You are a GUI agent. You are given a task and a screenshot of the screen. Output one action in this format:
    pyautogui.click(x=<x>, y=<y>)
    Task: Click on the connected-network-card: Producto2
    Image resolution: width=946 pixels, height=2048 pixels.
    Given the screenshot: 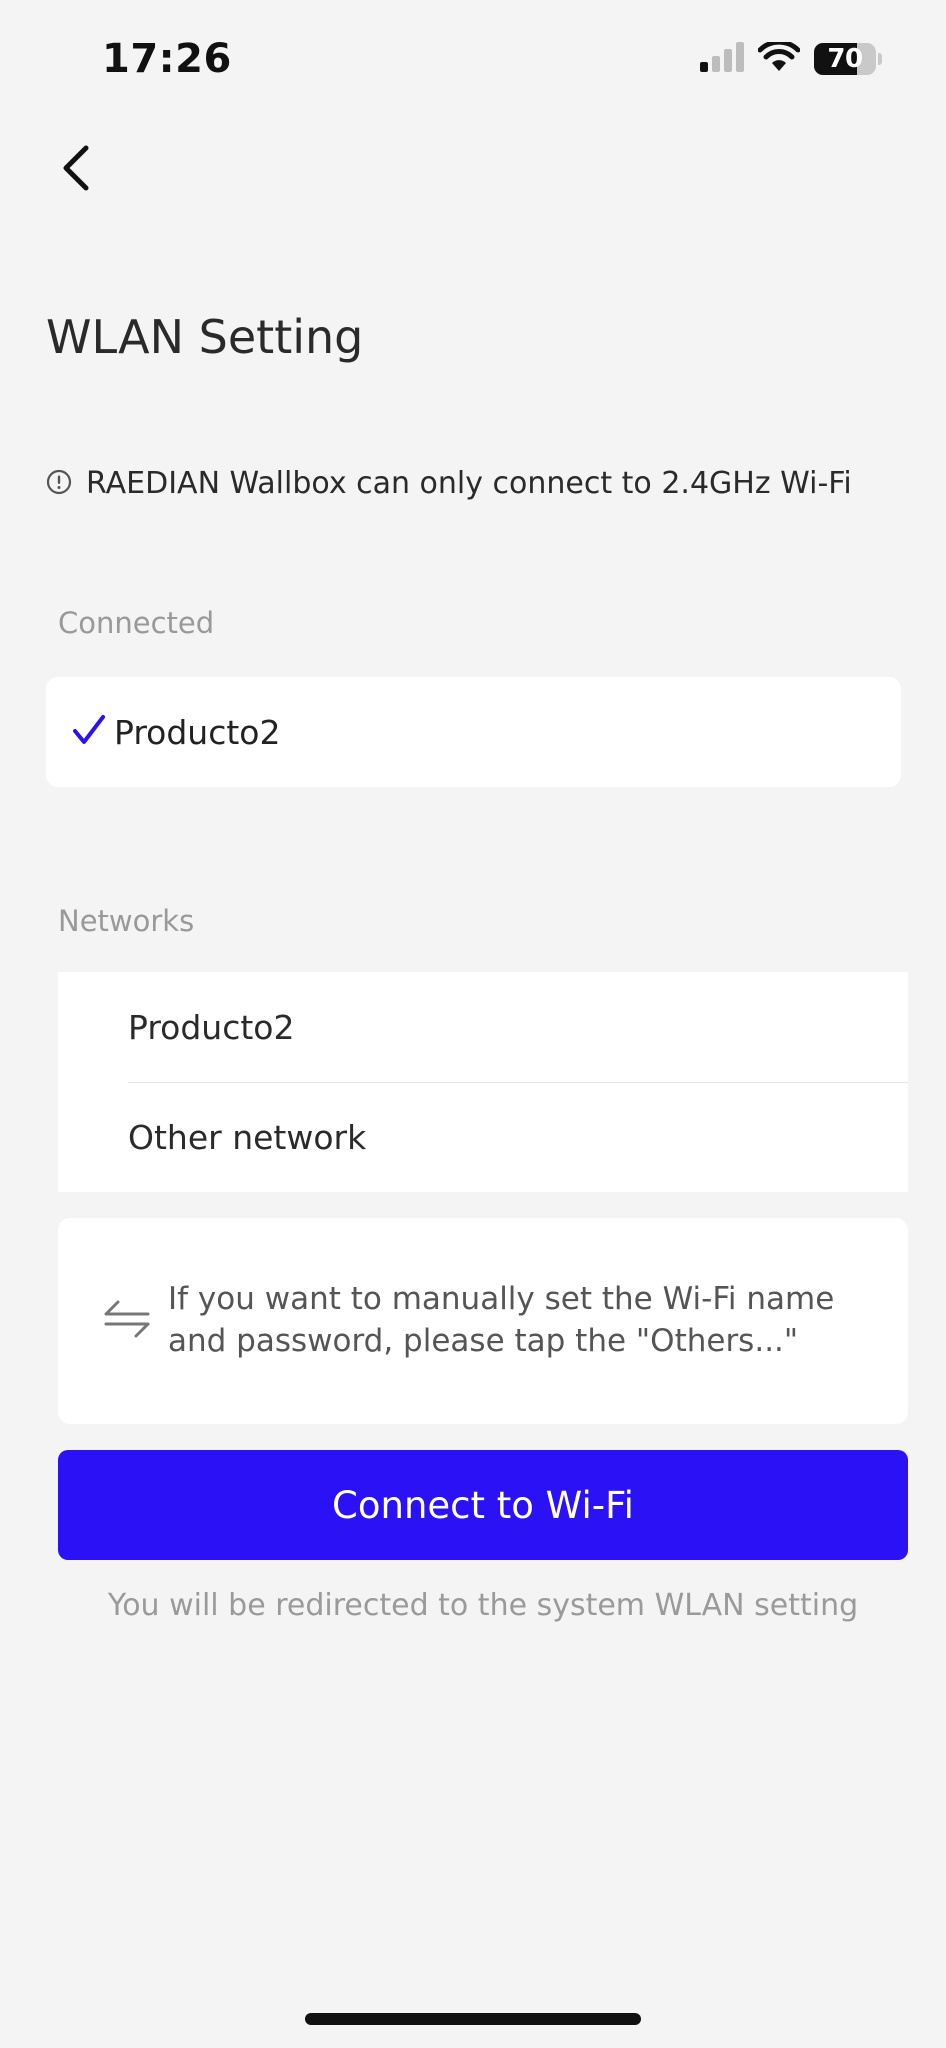 What is the action you would take?
    pyautogui.click(x=473, y=732)
    